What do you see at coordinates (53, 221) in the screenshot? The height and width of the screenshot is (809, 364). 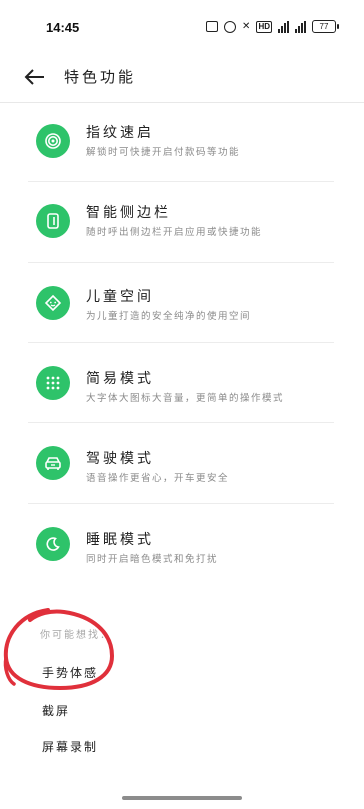 I see `sidebar-icon` at bounding box center [53, 221].